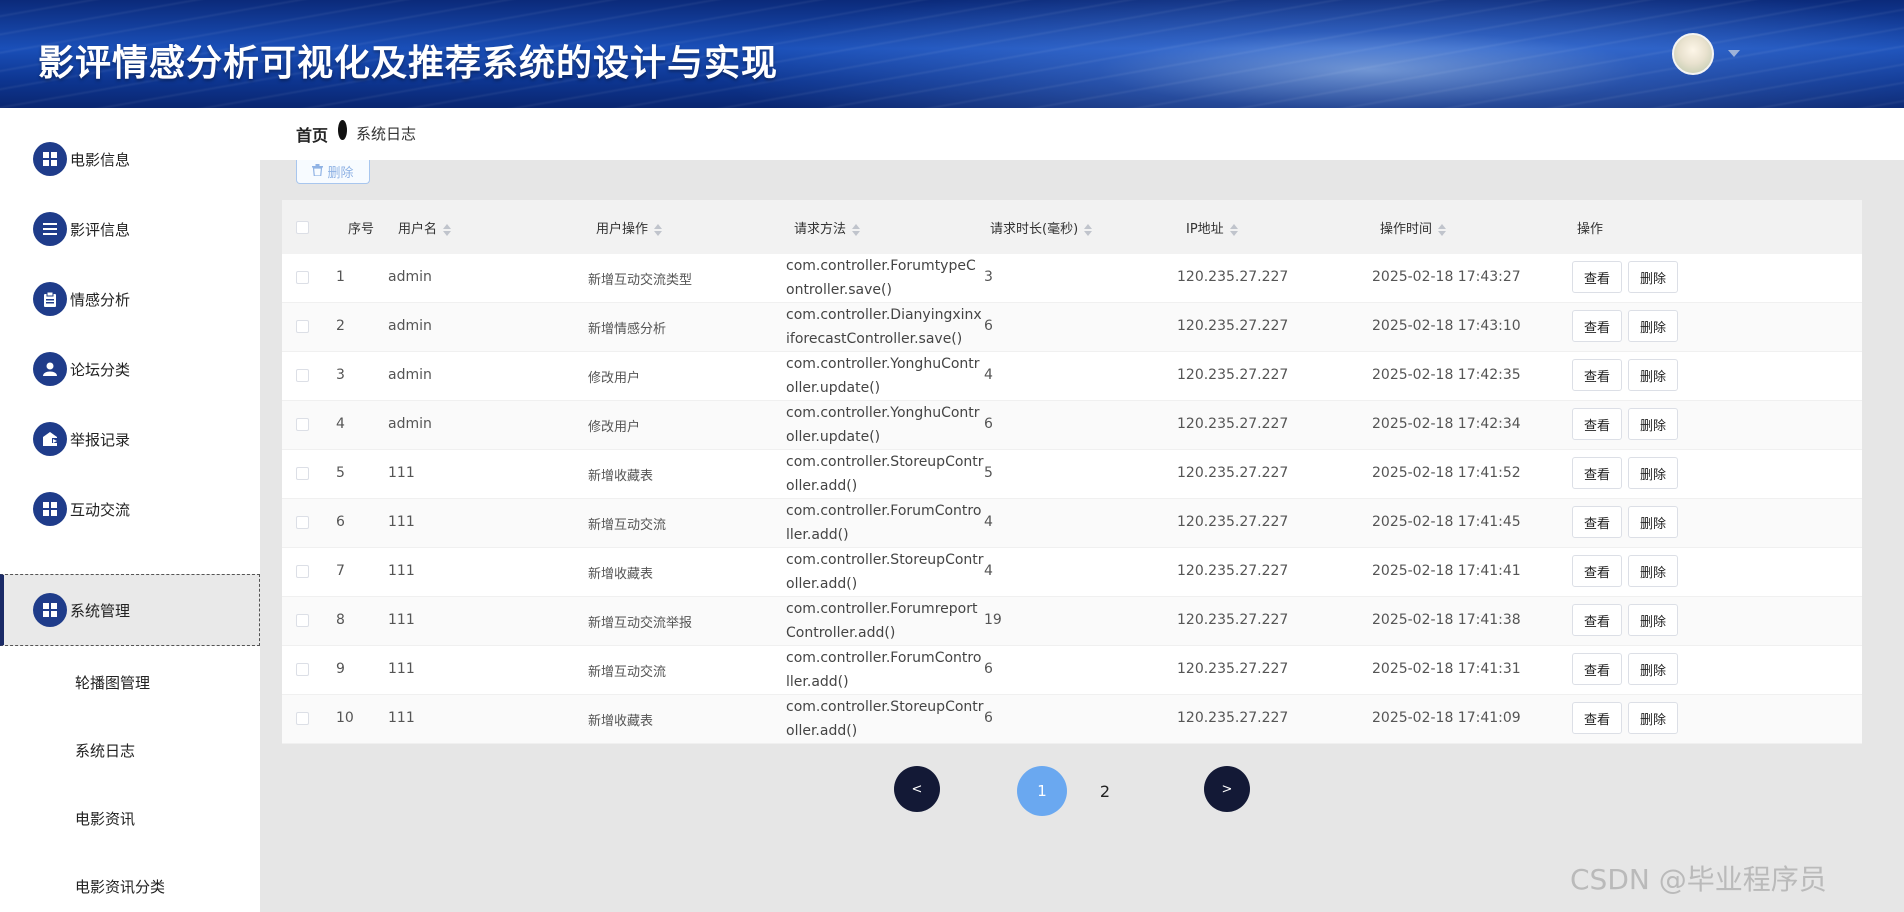 The width and height of the screenshot is (1904, 912). What do you see at coordinates (629, 227) in the screenshot?
I see `column-header-operation: 用户操作` at bounding box center [629, 227].